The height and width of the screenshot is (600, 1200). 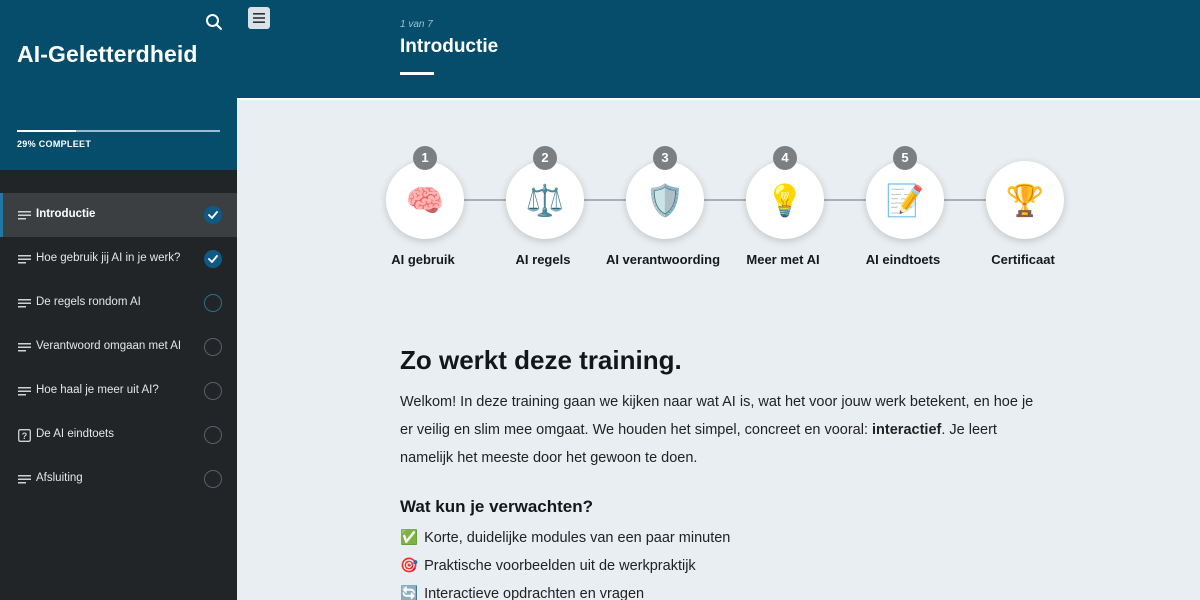 What do you see at coordinates (545, 158) in the screenshot?
I see `step-number-badge: 2` at bounding box center [545, 158].